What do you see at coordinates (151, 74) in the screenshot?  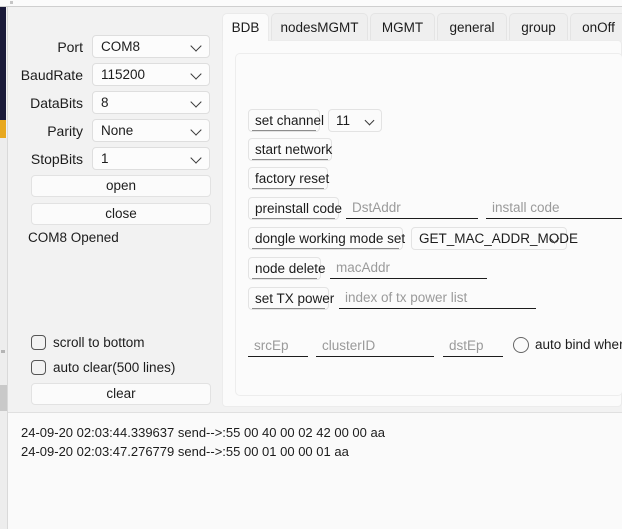 I see `baudrate-select: 115200` at bounding box center [151, 74].